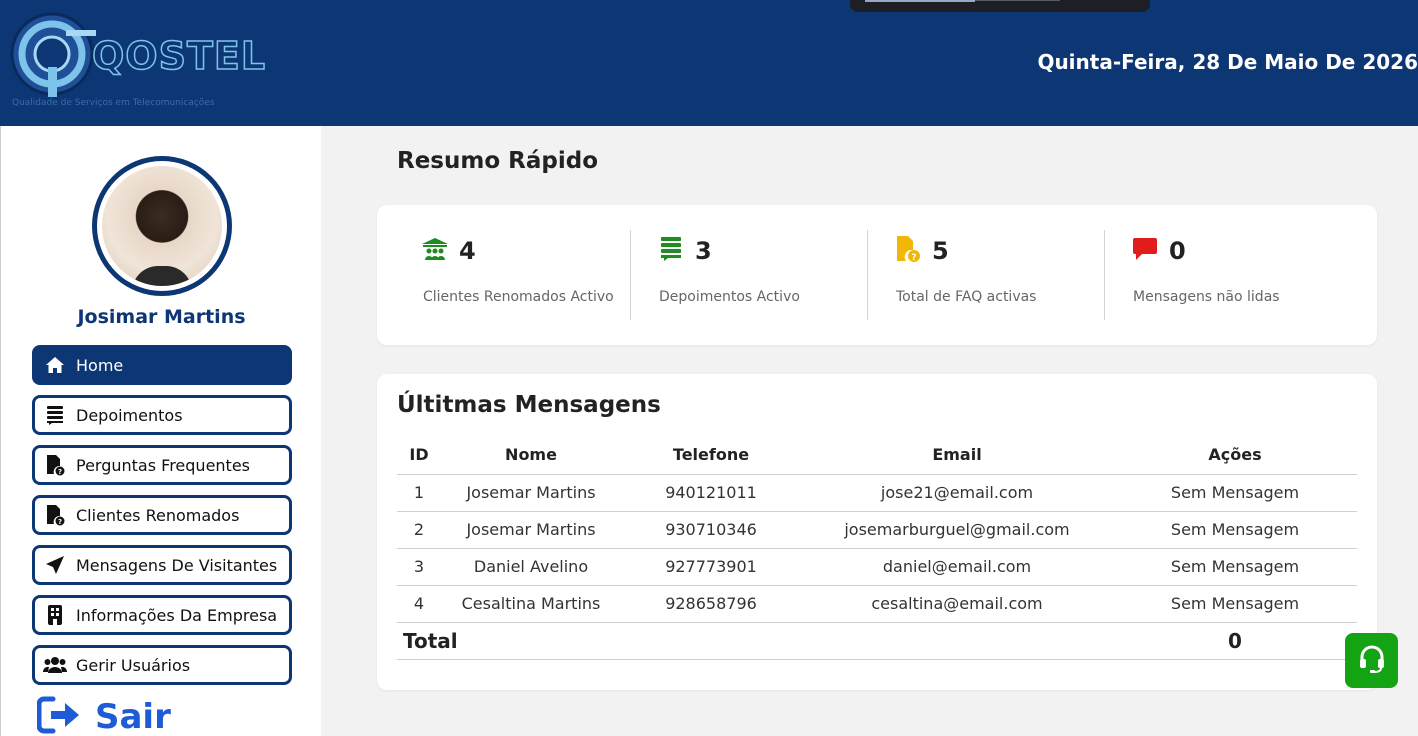  Describe the element at coordinates (957, 455) in the screenshot. I see `column-header-email: Email` at that location.